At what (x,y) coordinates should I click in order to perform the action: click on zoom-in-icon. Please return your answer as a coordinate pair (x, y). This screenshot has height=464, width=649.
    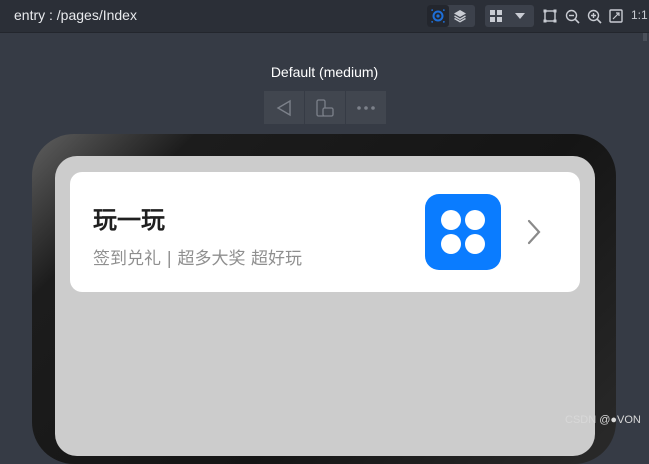
    Looking at the image, I should click on (594, 16).